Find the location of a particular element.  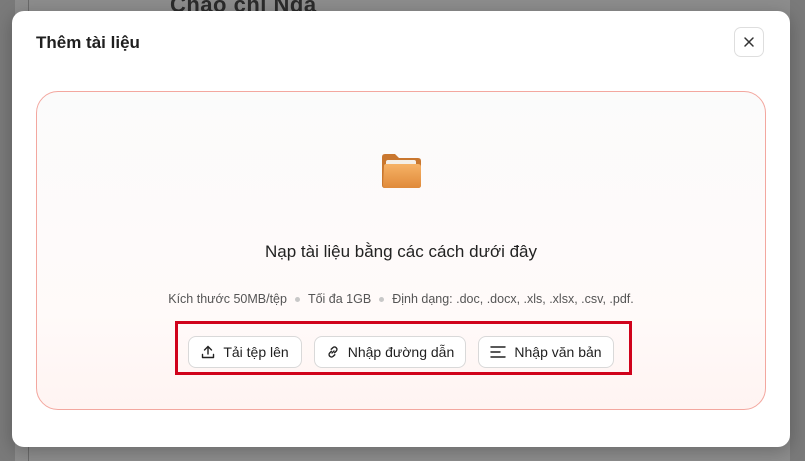

upload-options-highlight: Tải tệp lên Nhập đường dẫn Nhập văn bản is located at coordinates (403, 348).